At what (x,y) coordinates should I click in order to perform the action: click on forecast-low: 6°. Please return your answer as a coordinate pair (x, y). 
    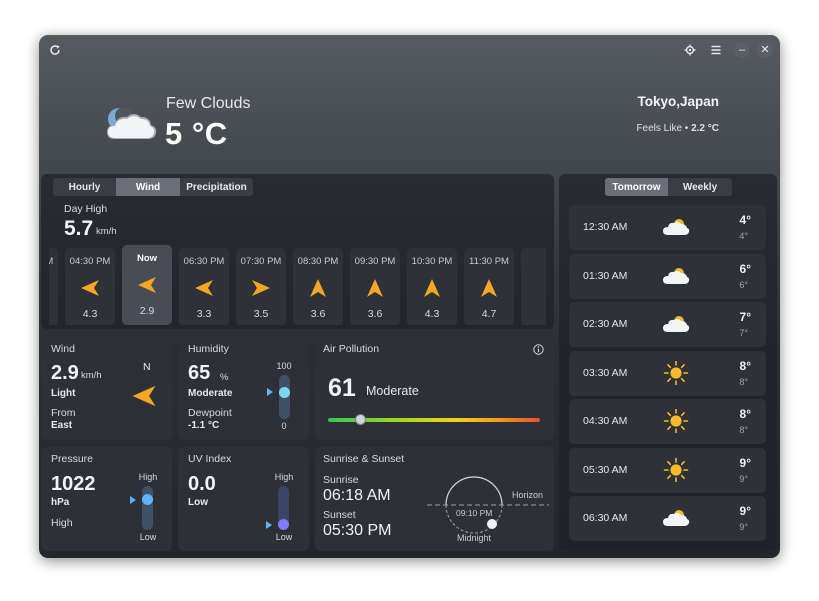
    Looking at the image, I should click on (743, 284).